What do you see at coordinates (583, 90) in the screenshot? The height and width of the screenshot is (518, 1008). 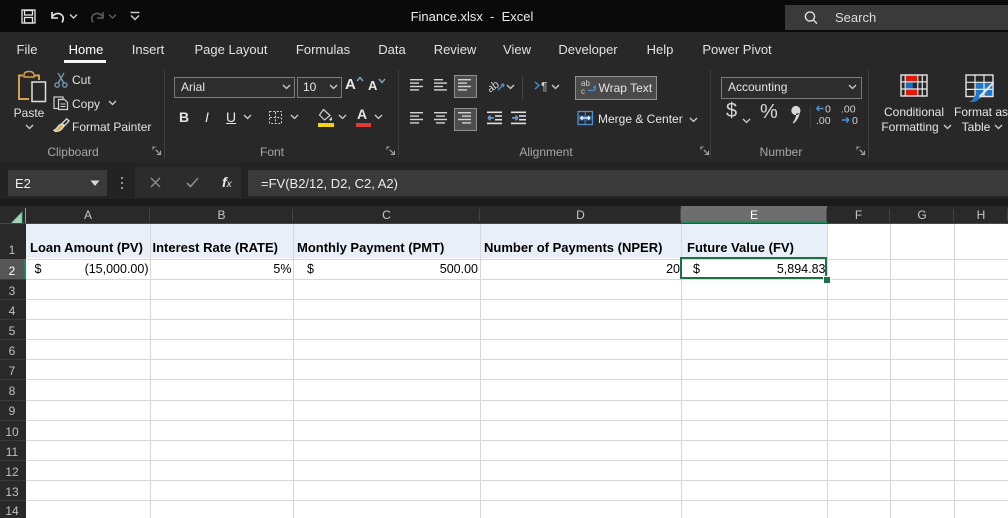 I see `svg-text: c` at bounding box center [583, 90].